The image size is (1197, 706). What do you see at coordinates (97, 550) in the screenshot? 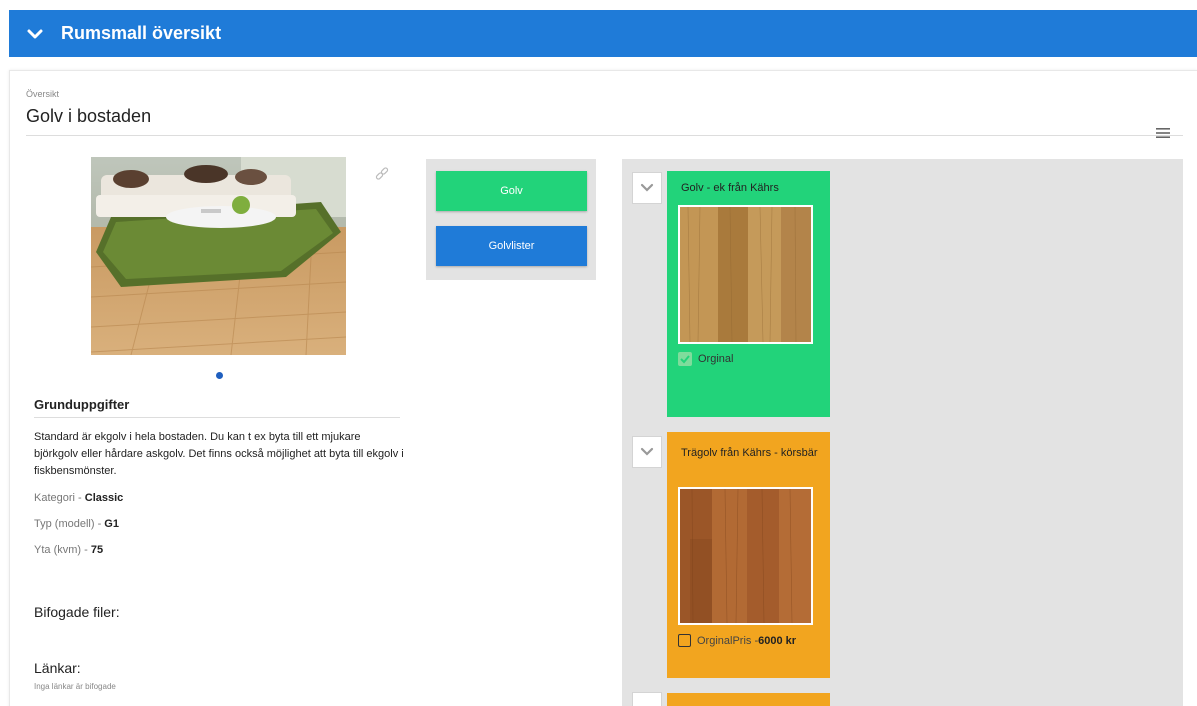
I see `yta-value: 75` at bounding box center [97, 550].